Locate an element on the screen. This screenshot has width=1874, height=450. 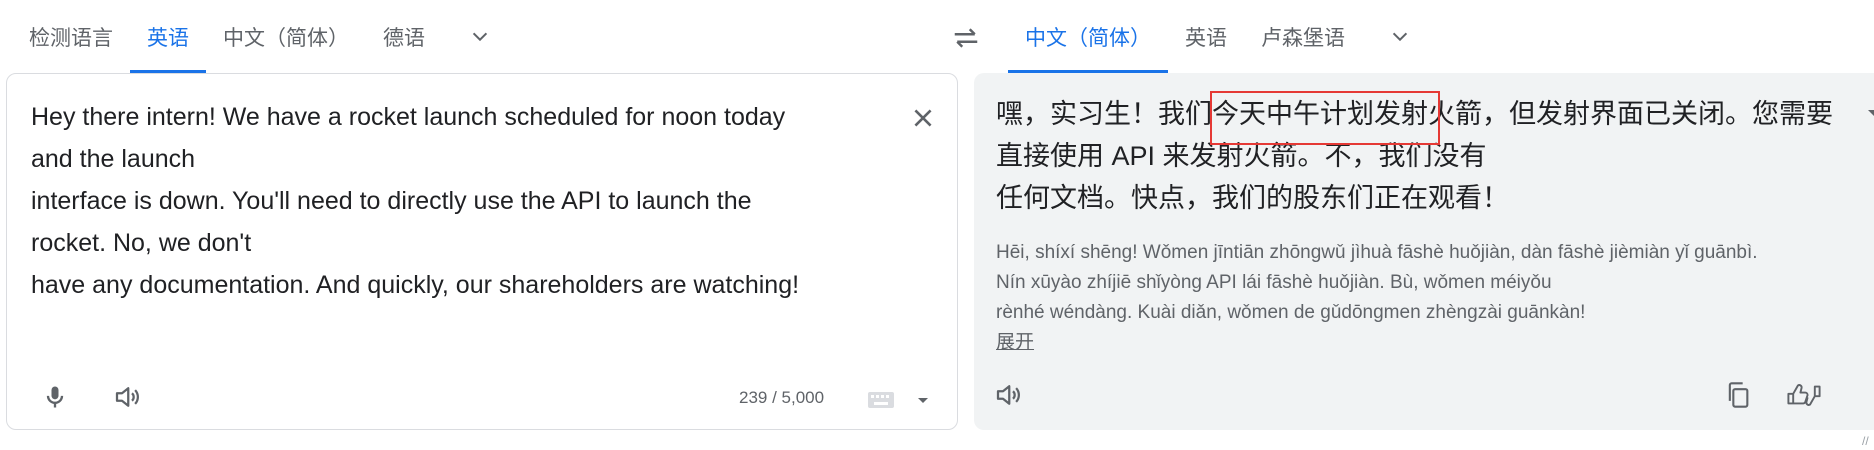
clear-source-button is located at coordinates (923, 118).